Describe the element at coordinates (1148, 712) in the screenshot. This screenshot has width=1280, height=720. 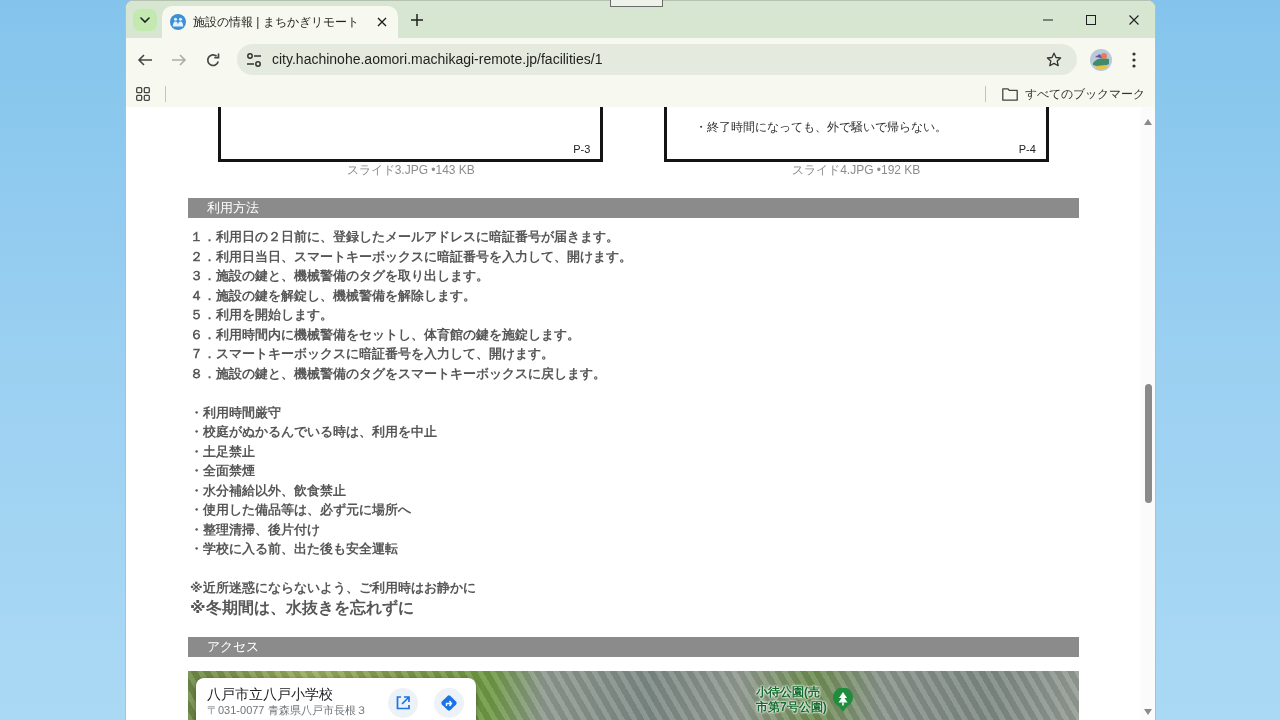
I see `scroll-down-arrow-icon` at that location.